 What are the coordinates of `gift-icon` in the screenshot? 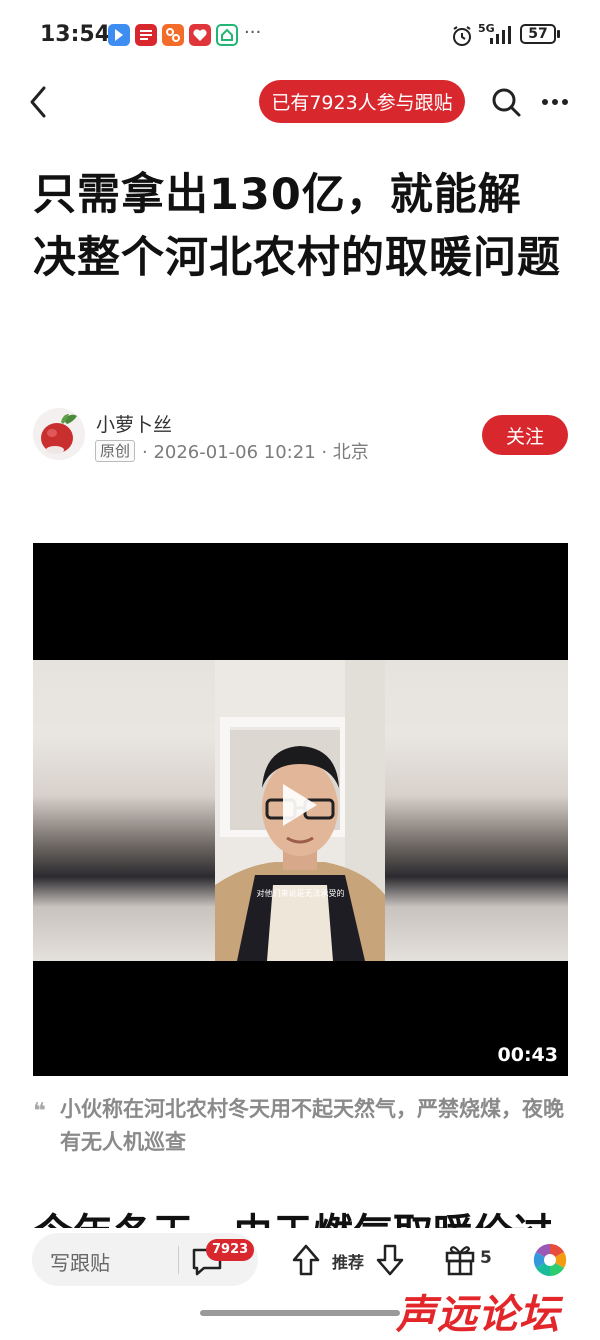 It's located at (460, 1259).